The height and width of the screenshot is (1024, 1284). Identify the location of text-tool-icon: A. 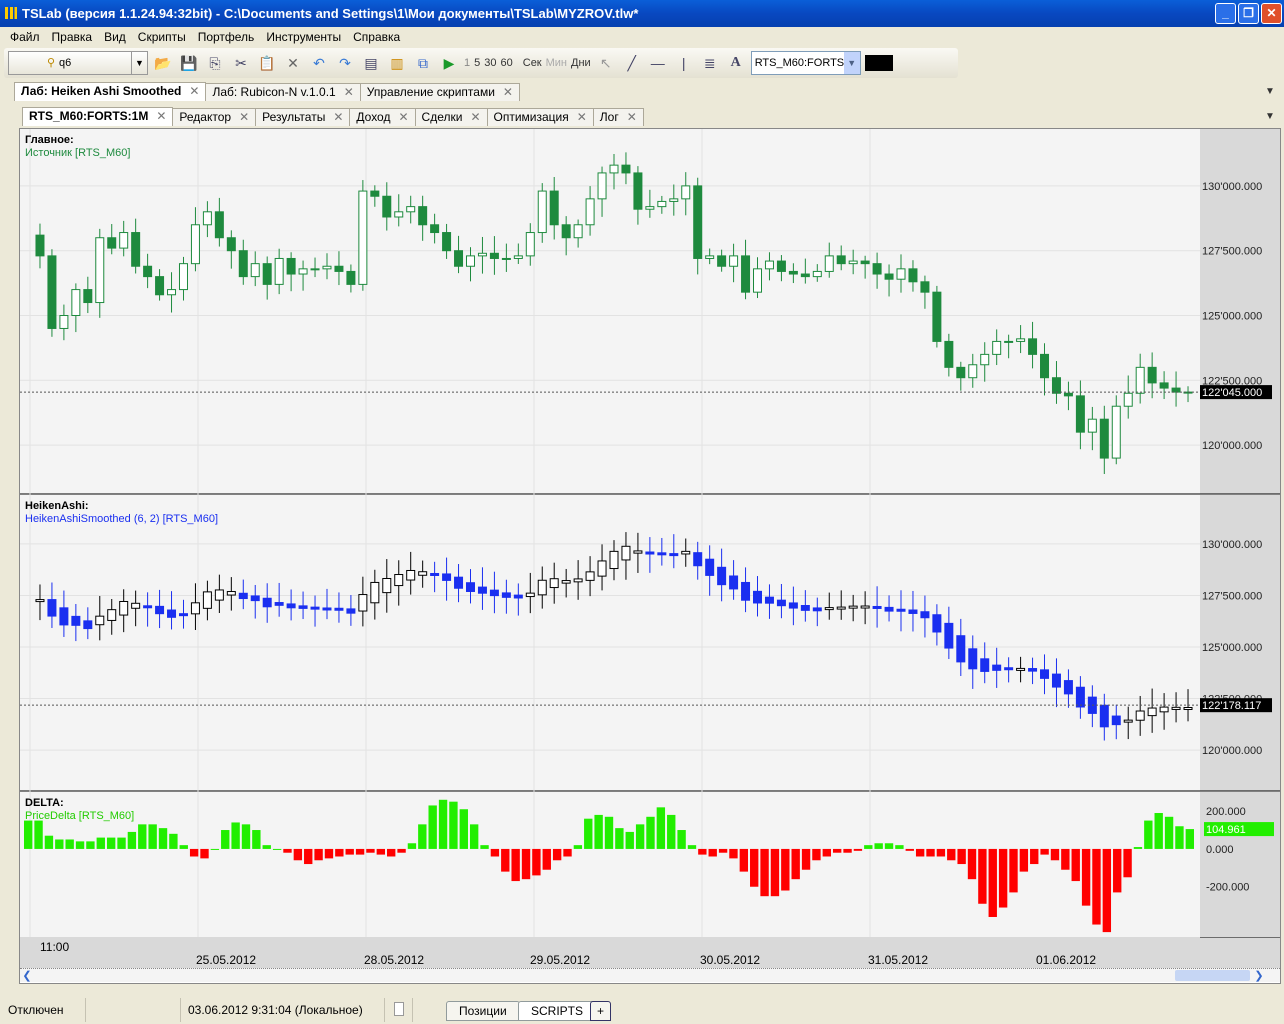
(736, 63).